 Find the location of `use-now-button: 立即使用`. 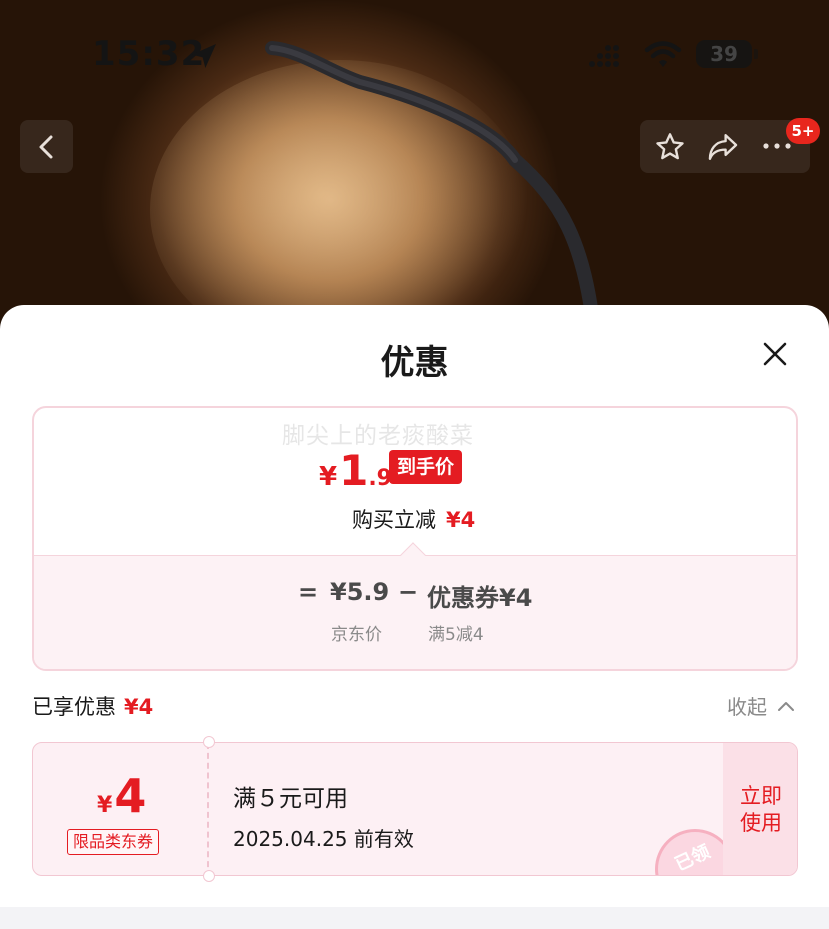

use-now-button: 立即使用 is located at coordinates (760, 809).